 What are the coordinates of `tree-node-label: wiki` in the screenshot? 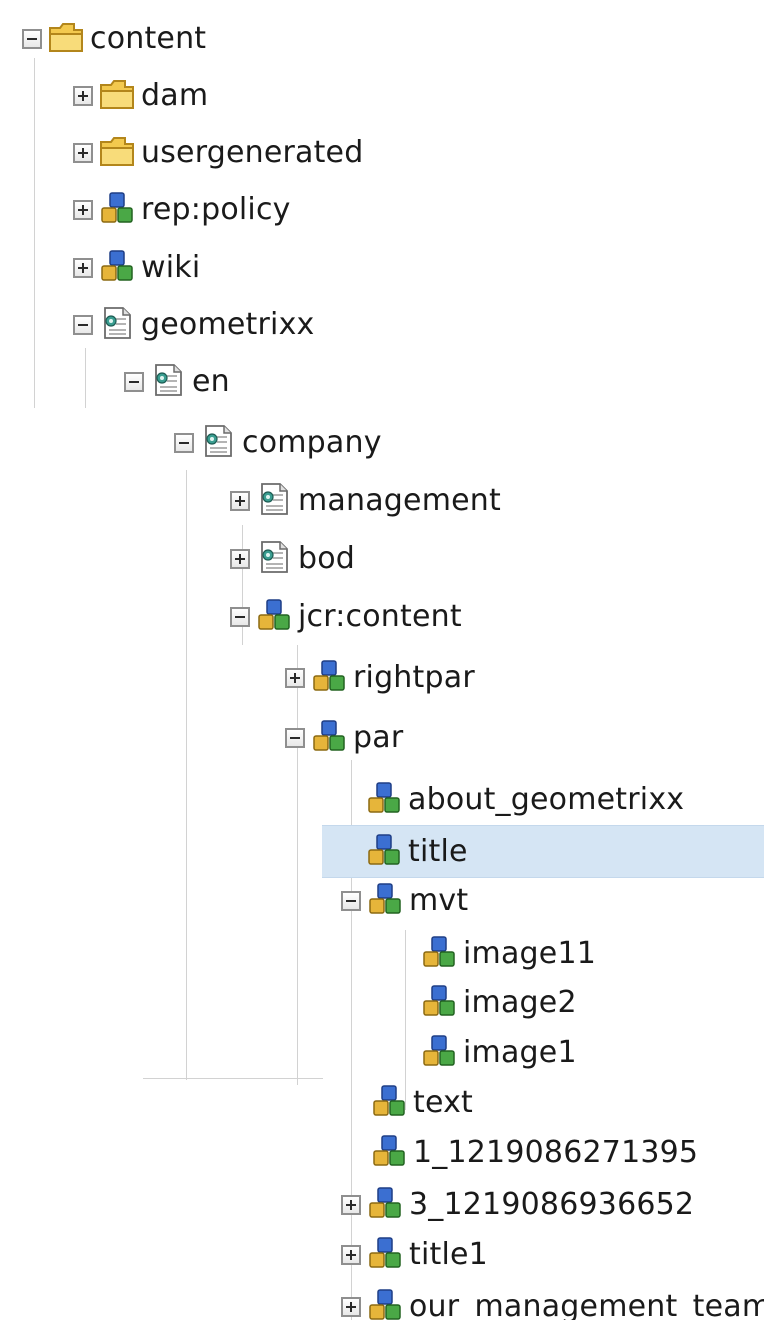 It's located at (171, 267).